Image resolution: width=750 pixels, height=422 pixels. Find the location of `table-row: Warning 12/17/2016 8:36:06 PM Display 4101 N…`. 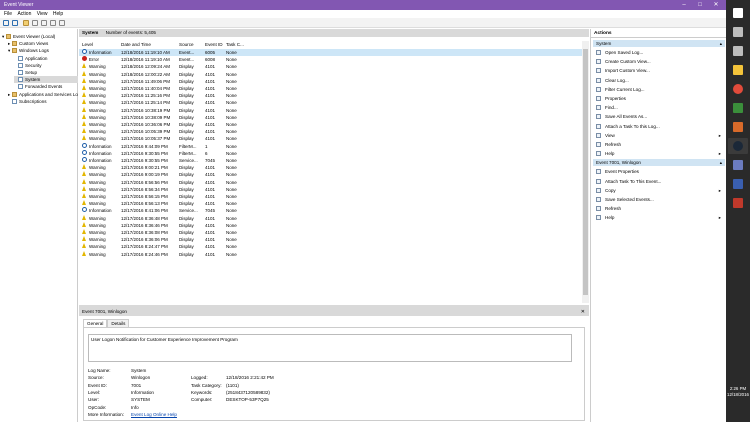

table-row: Warning 12/17/2016 8:36:06 PM Display 4101 N… is located at coordinates (330, 239).